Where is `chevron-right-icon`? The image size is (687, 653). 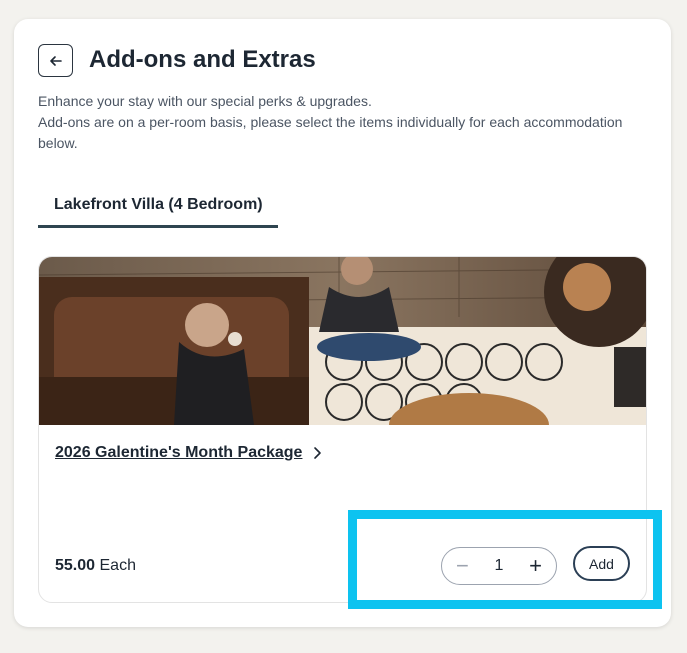 chevron-right-icon is located at coordinates (318, 453).